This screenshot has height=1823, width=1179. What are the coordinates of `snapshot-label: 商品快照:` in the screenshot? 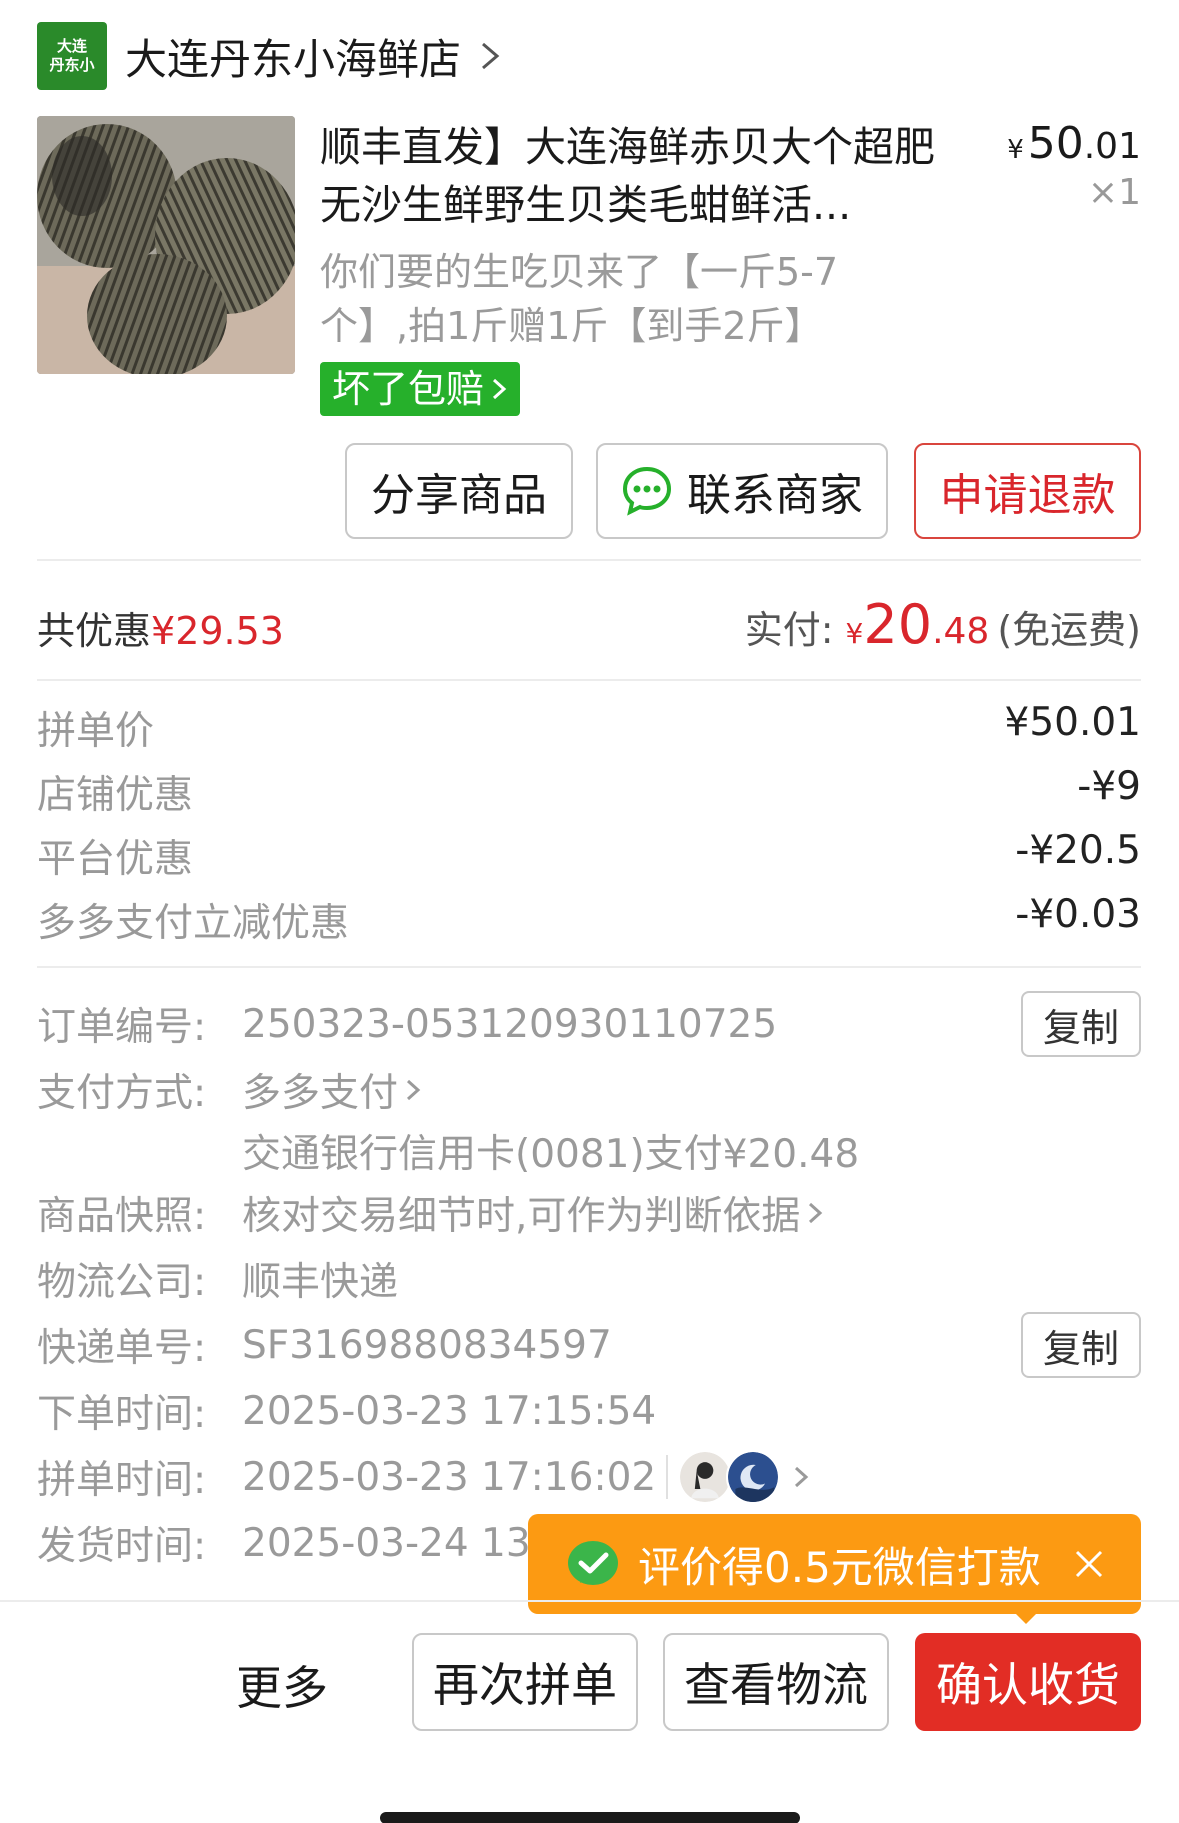 It's located at (122, 1216).